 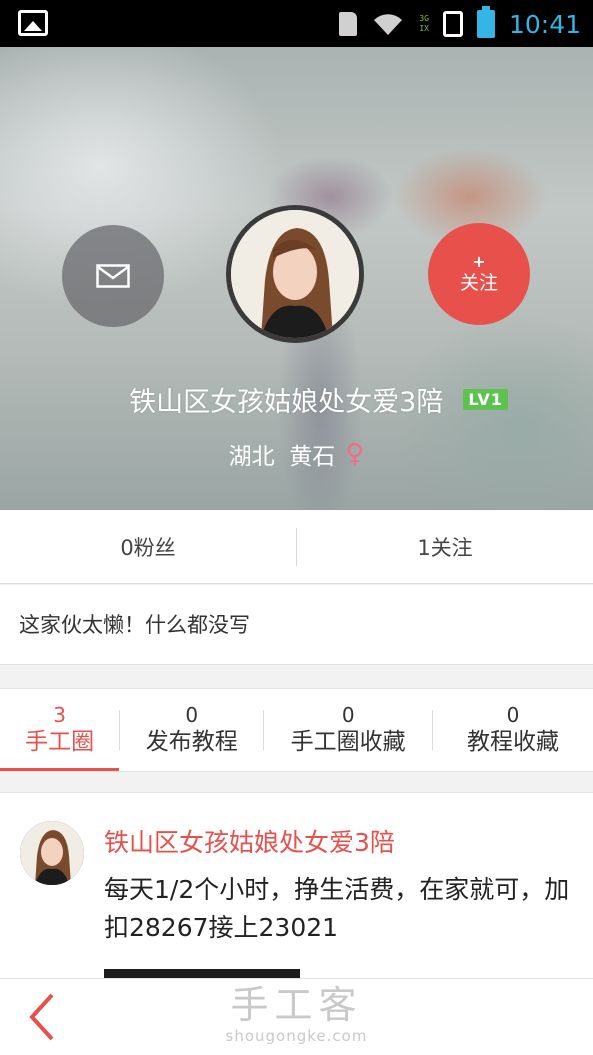 I want to click on bottom-bar: 手工客 shougongke.com, so click(x=296, y=1016).